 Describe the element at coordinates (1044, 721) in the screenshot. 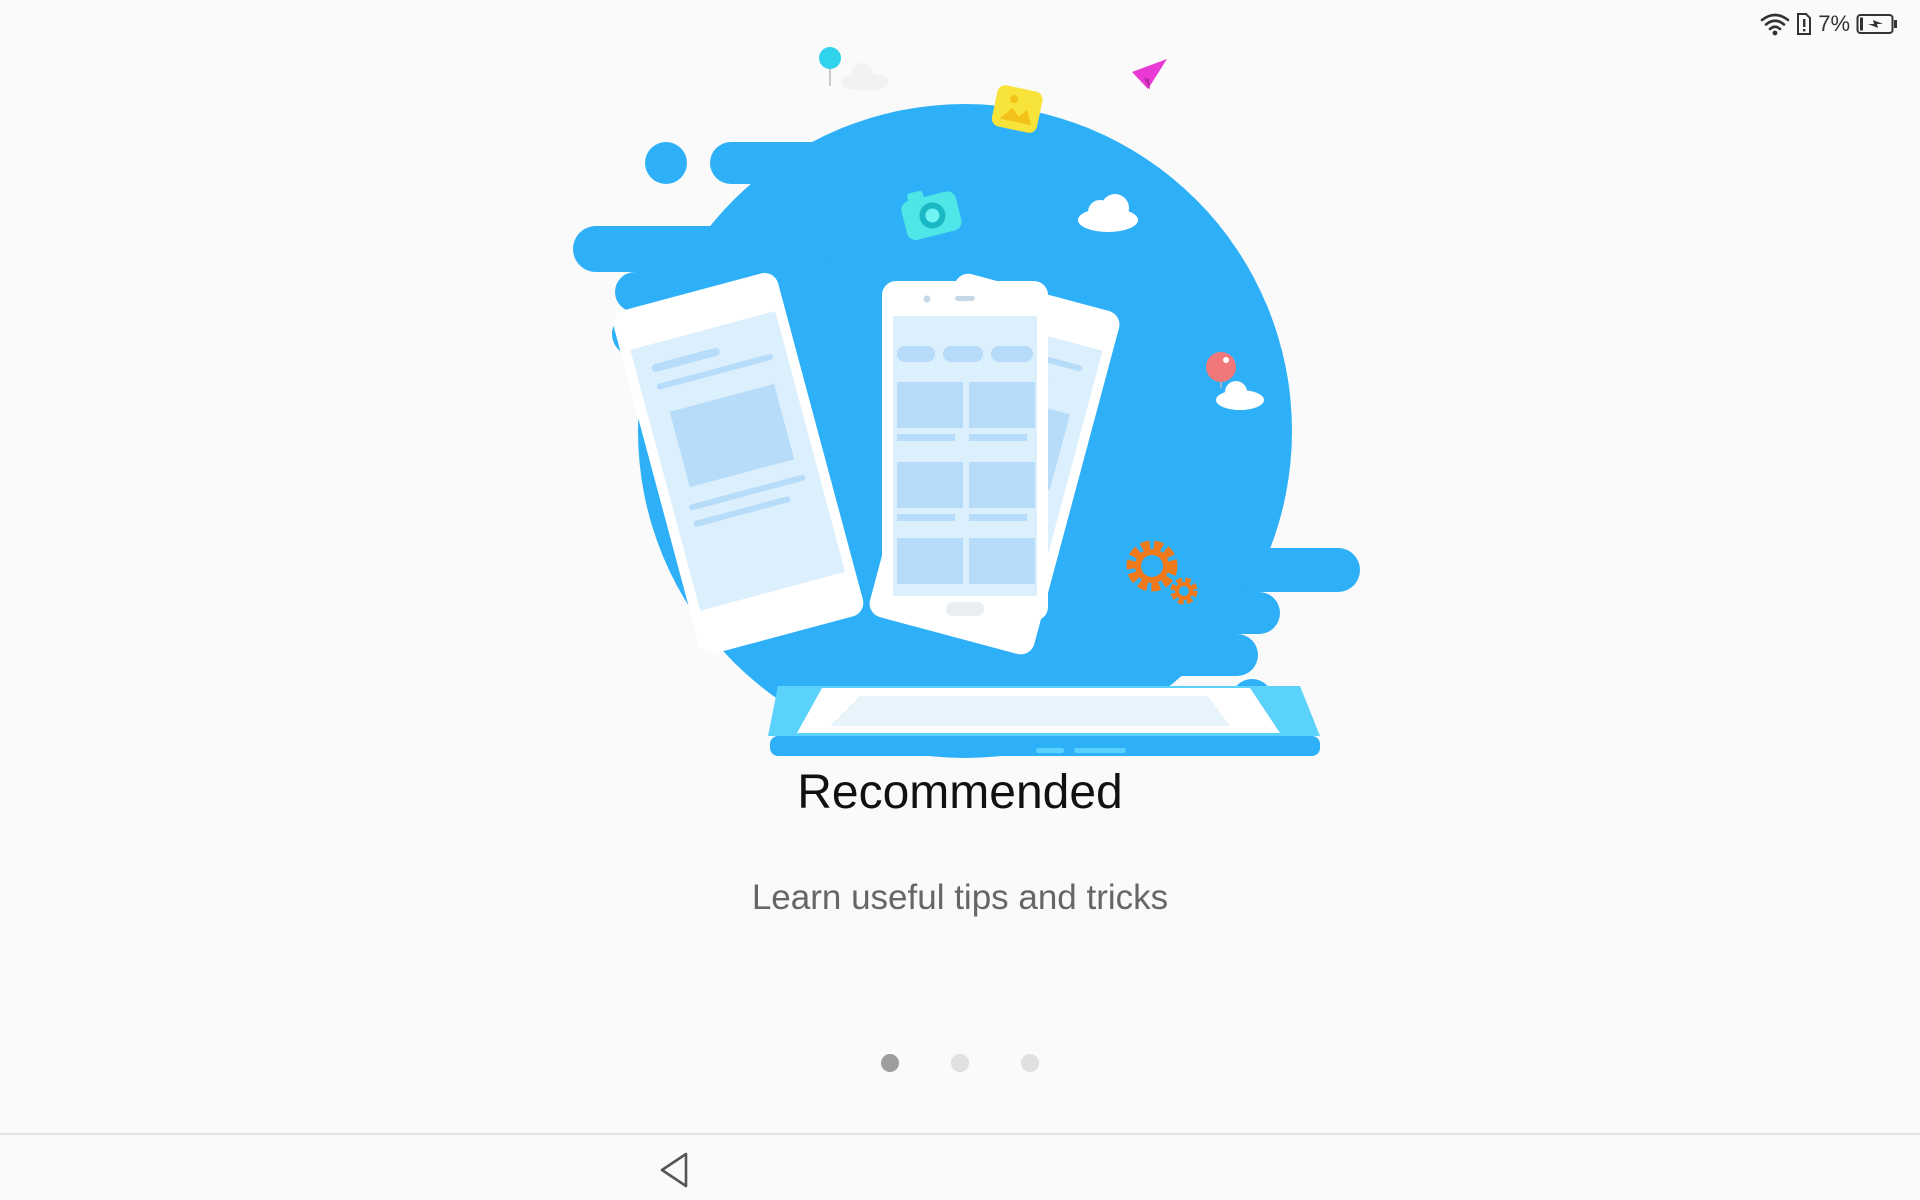

I see `tablet-illustration` at that location.